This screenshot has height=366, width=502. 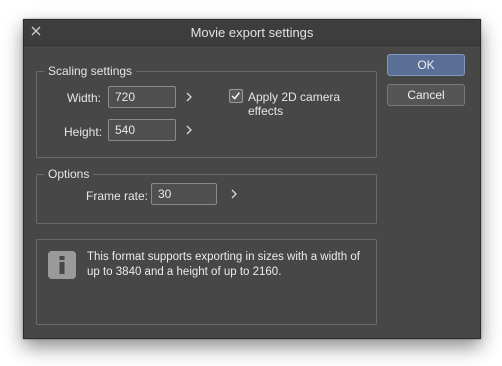 I want to click on frame-rate-chevron-right-icon, so click(x=234, y=194).